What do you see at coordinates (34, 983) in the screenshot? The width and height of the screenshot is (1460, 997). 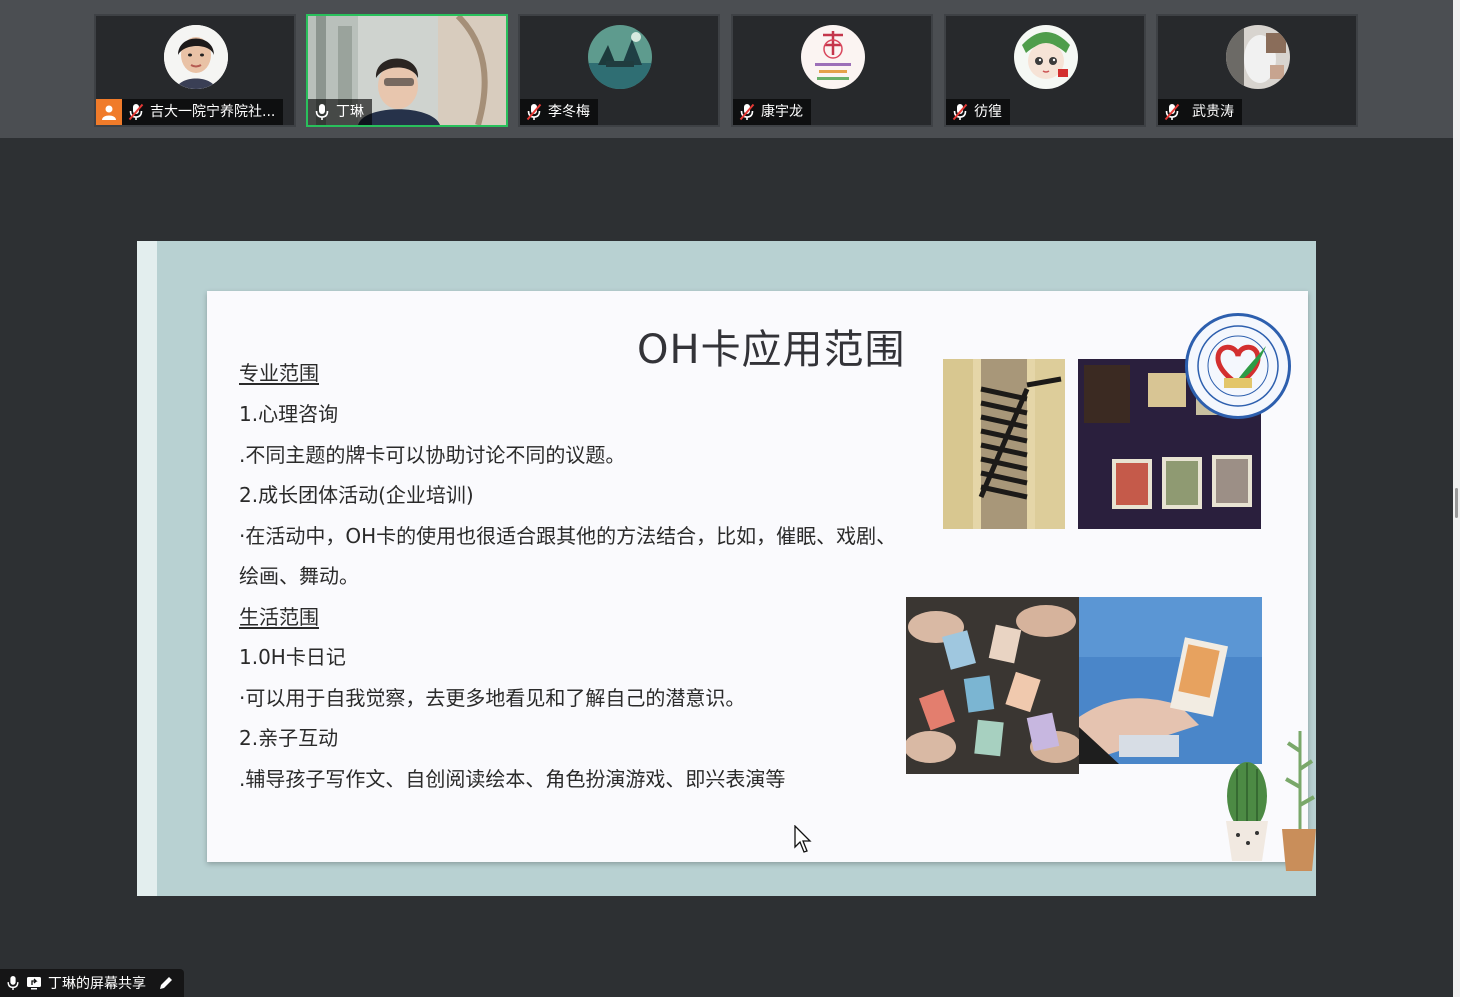 I see `screen-share-icon` at bounding box center [34, 983].